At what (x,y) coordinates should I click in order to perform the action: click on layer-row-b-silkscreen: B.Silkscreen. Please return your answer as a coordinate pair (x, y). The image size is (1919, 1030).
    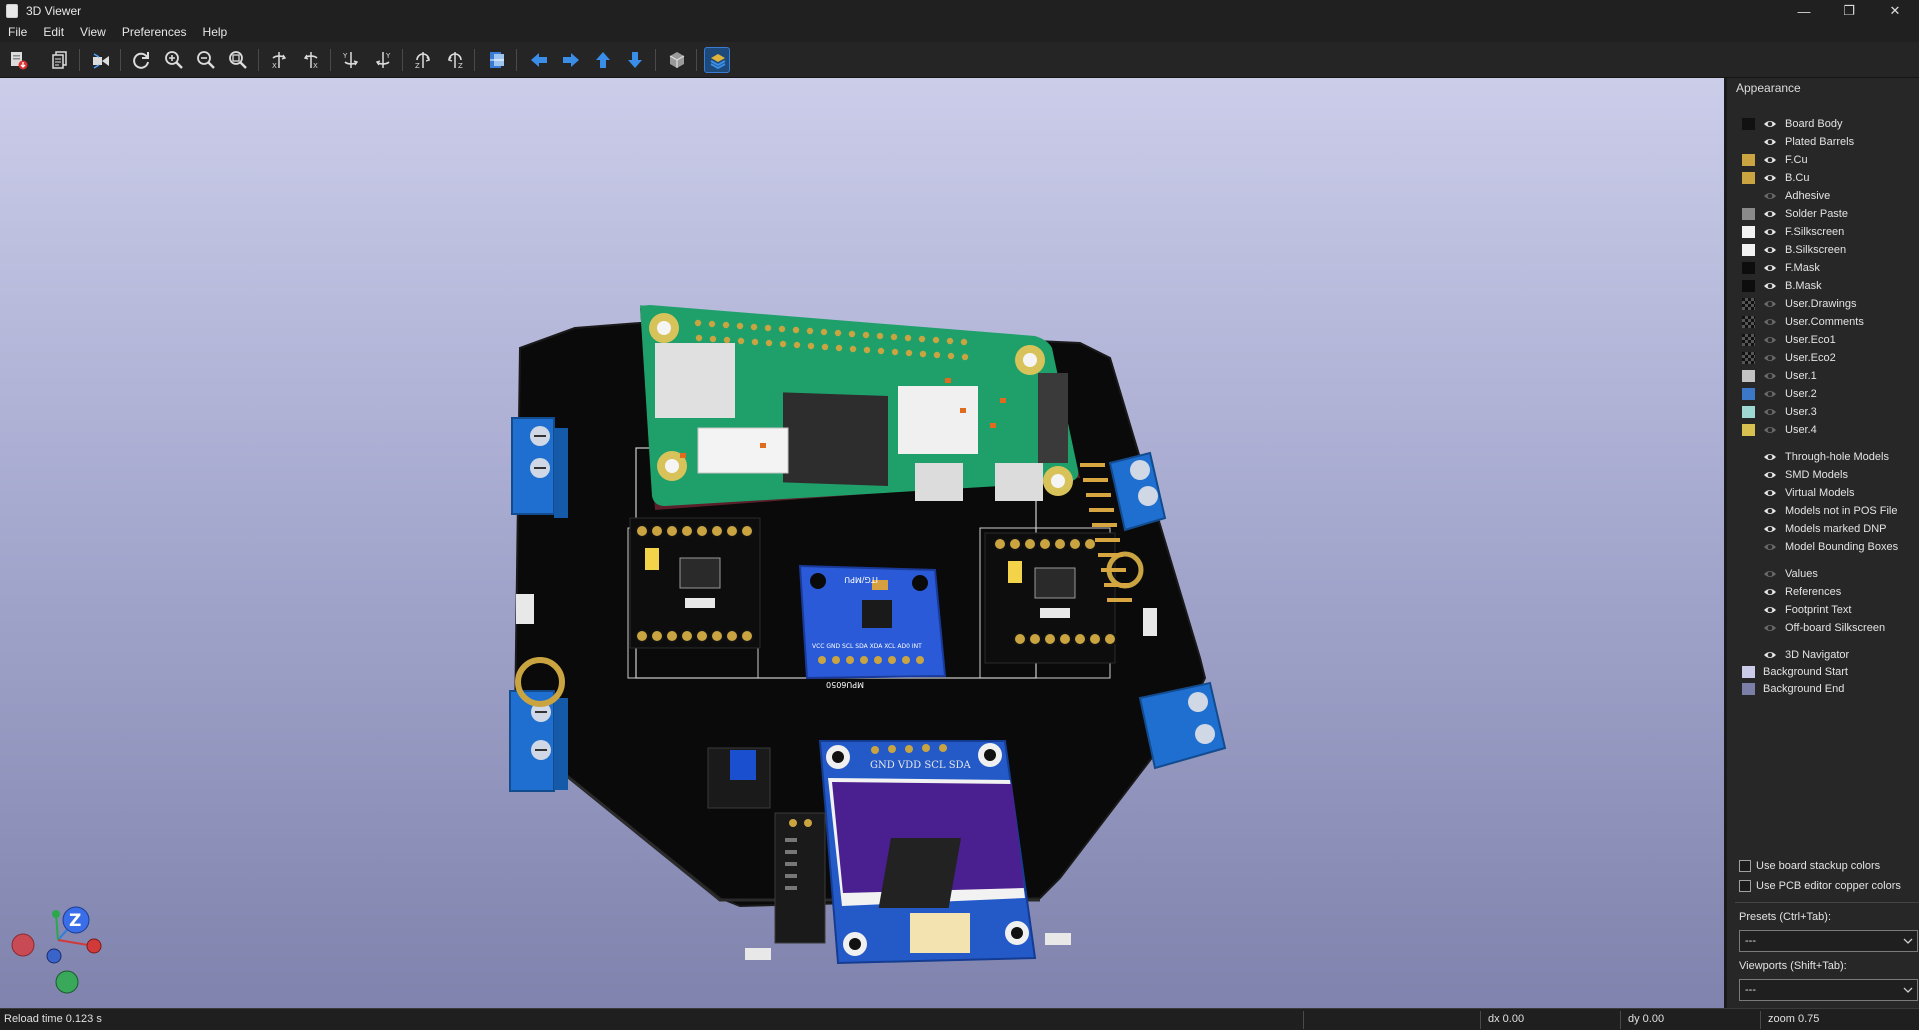
    Looking at the image, I should click on (1794, 250).